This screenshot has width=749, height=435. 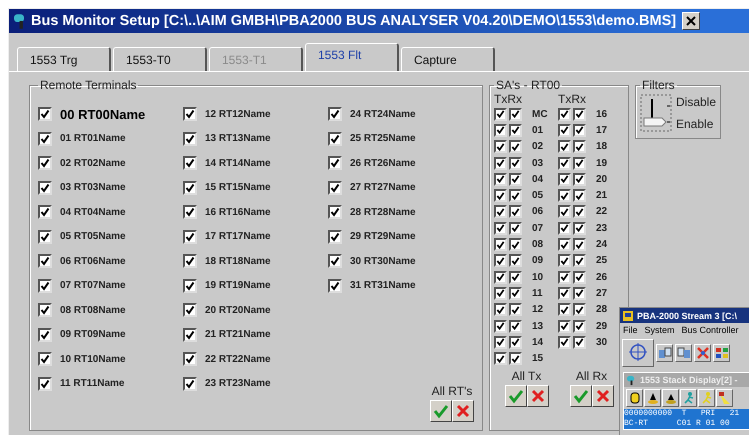 I want to click on tab: Capture, so click(x=448, y=59).